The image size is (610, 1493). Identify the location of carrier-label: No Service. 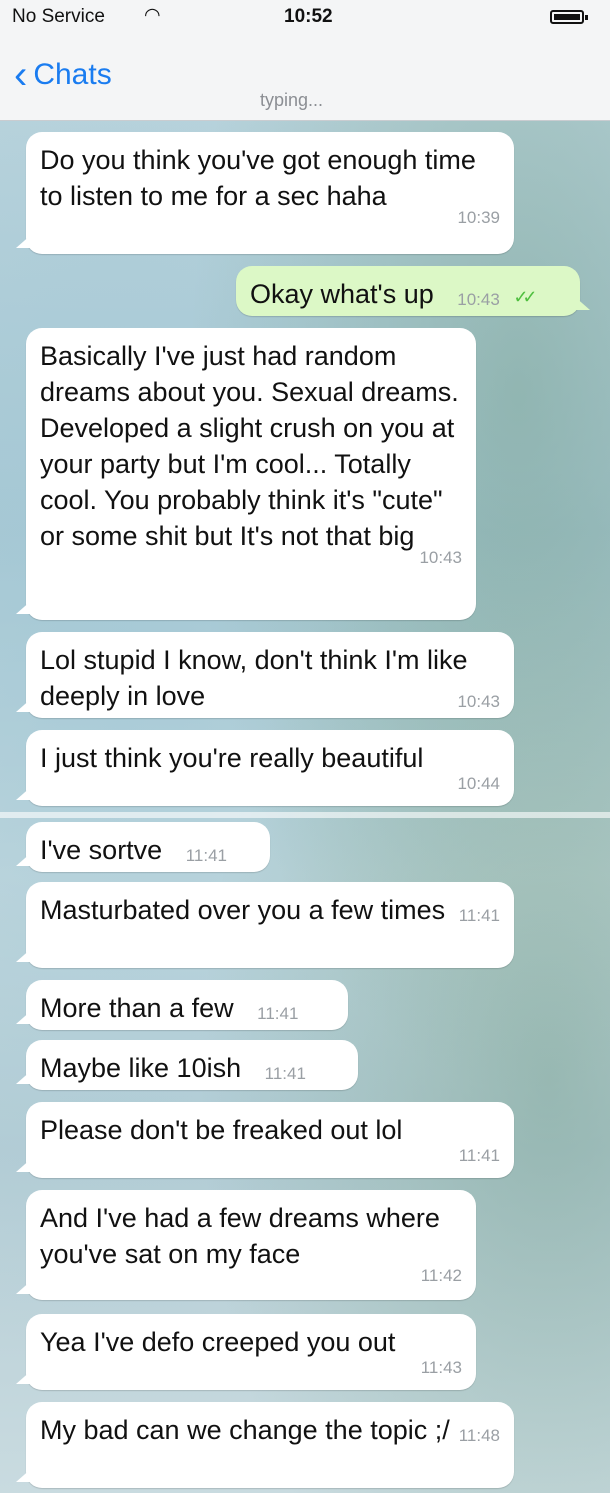
(58, 16).